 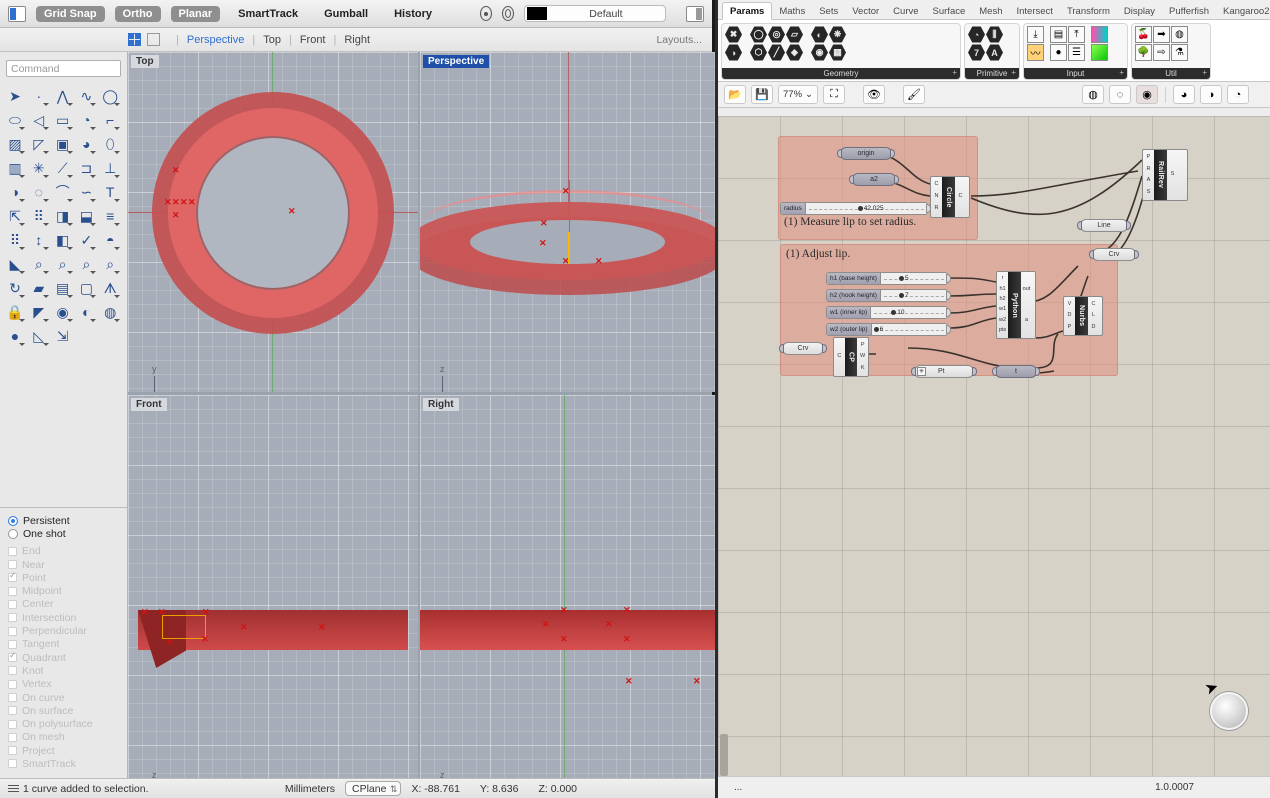 I want to click on point-checkbox, so click(x=12, y=576).